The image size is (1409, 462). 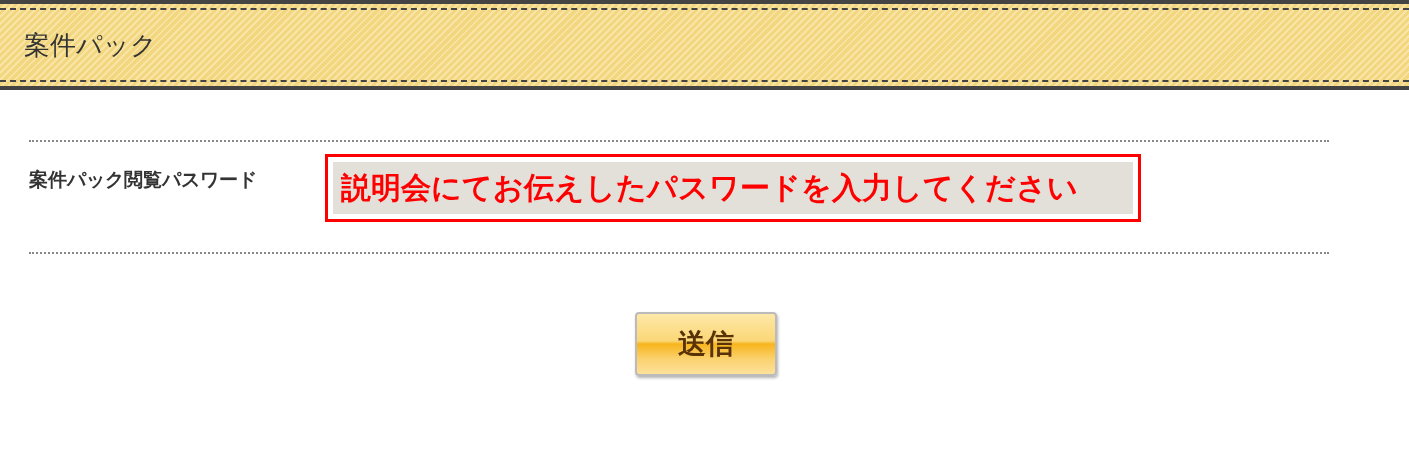 I want to click on field-label: 案件パック閲覧パスワード, so click(x=143, y=180).